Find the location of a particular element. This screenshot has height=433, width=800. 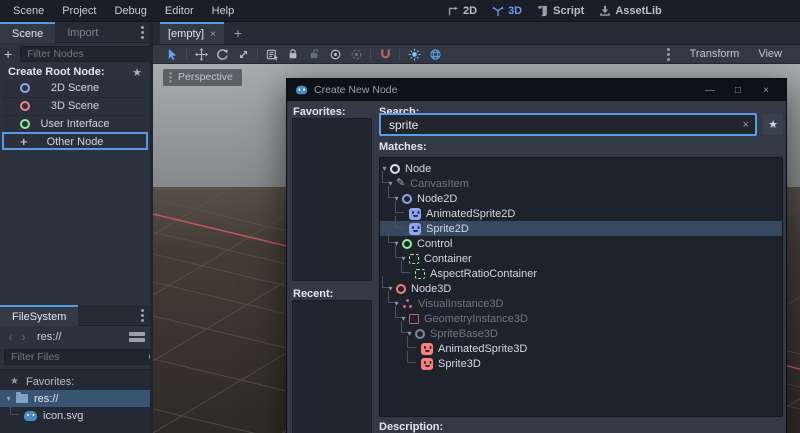

sprite2d-icon is located at coordinates (415, 228).